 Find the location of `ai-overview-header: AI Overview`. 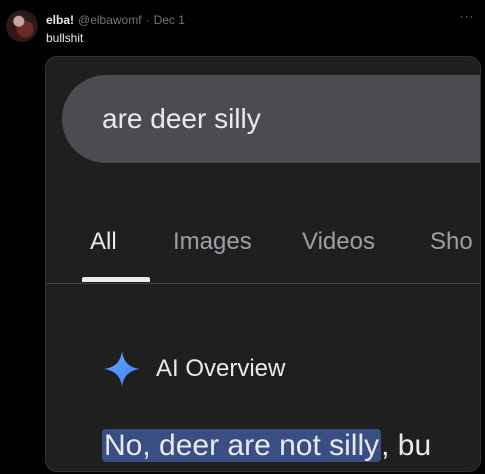

ai-overview-header: AI Overview is located at coordinates (193, 369).